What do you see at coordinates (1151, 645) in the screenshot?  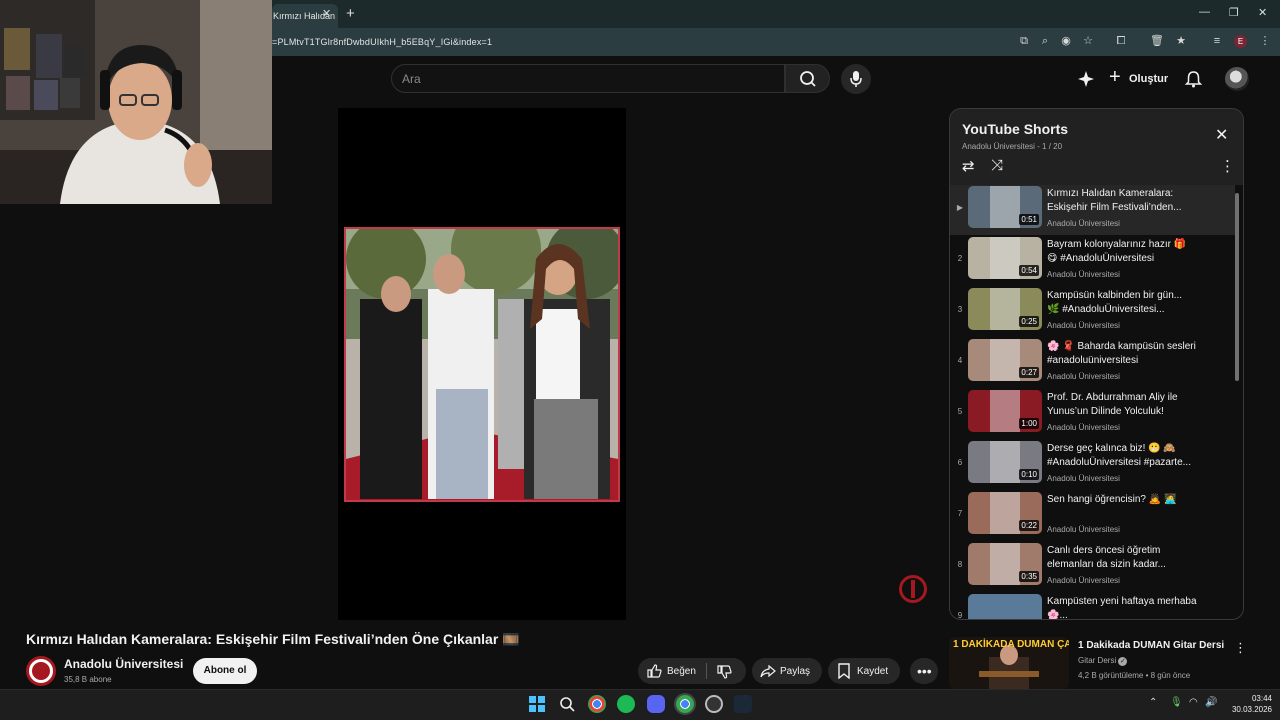 I see `next-video-title: 1 Dakikada DUMAN Gitar Dersi` at bounding box center [1151, 645].